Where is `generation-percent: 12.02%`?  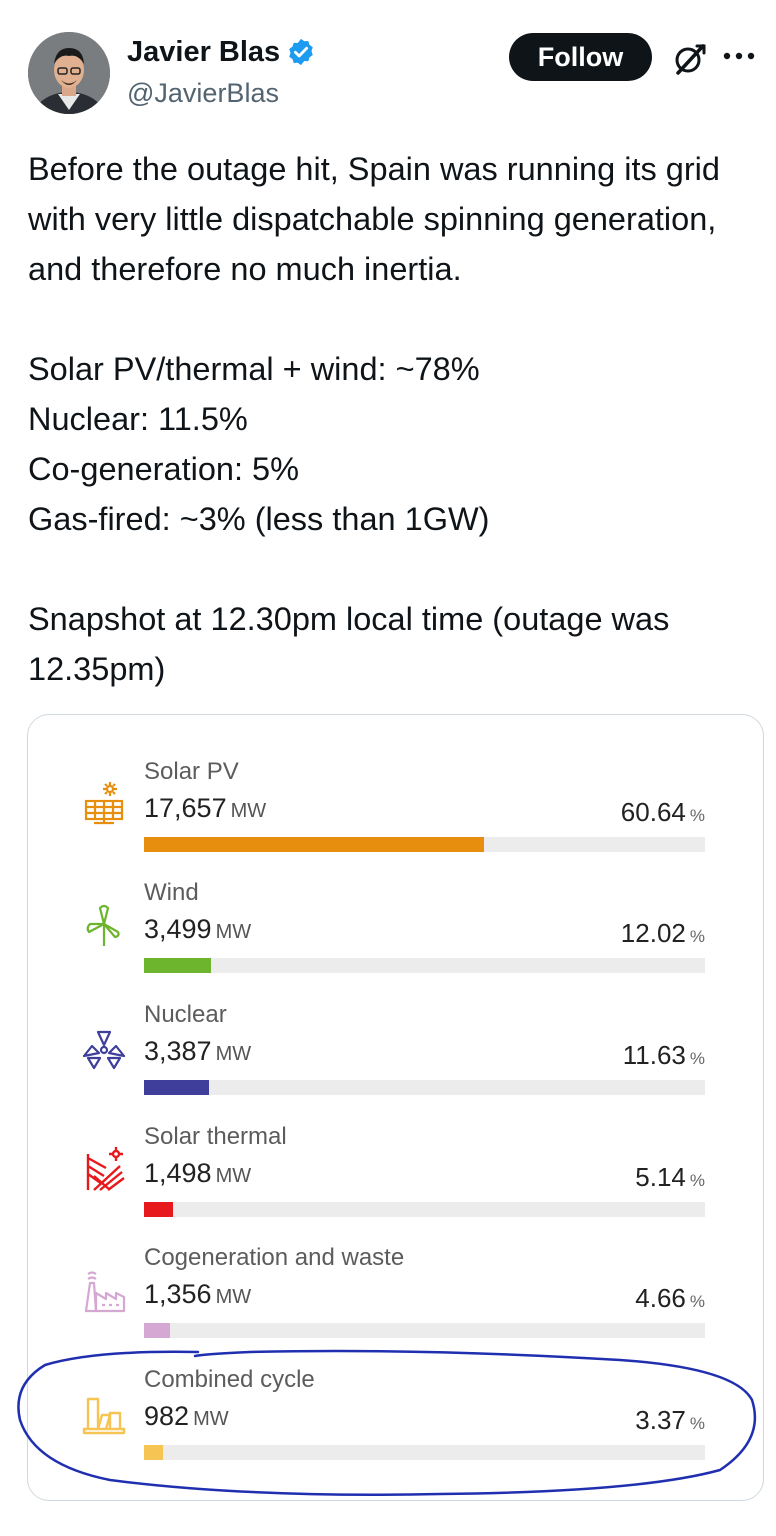 generation-percent: 12.02% is located at coordinates (662, 933).